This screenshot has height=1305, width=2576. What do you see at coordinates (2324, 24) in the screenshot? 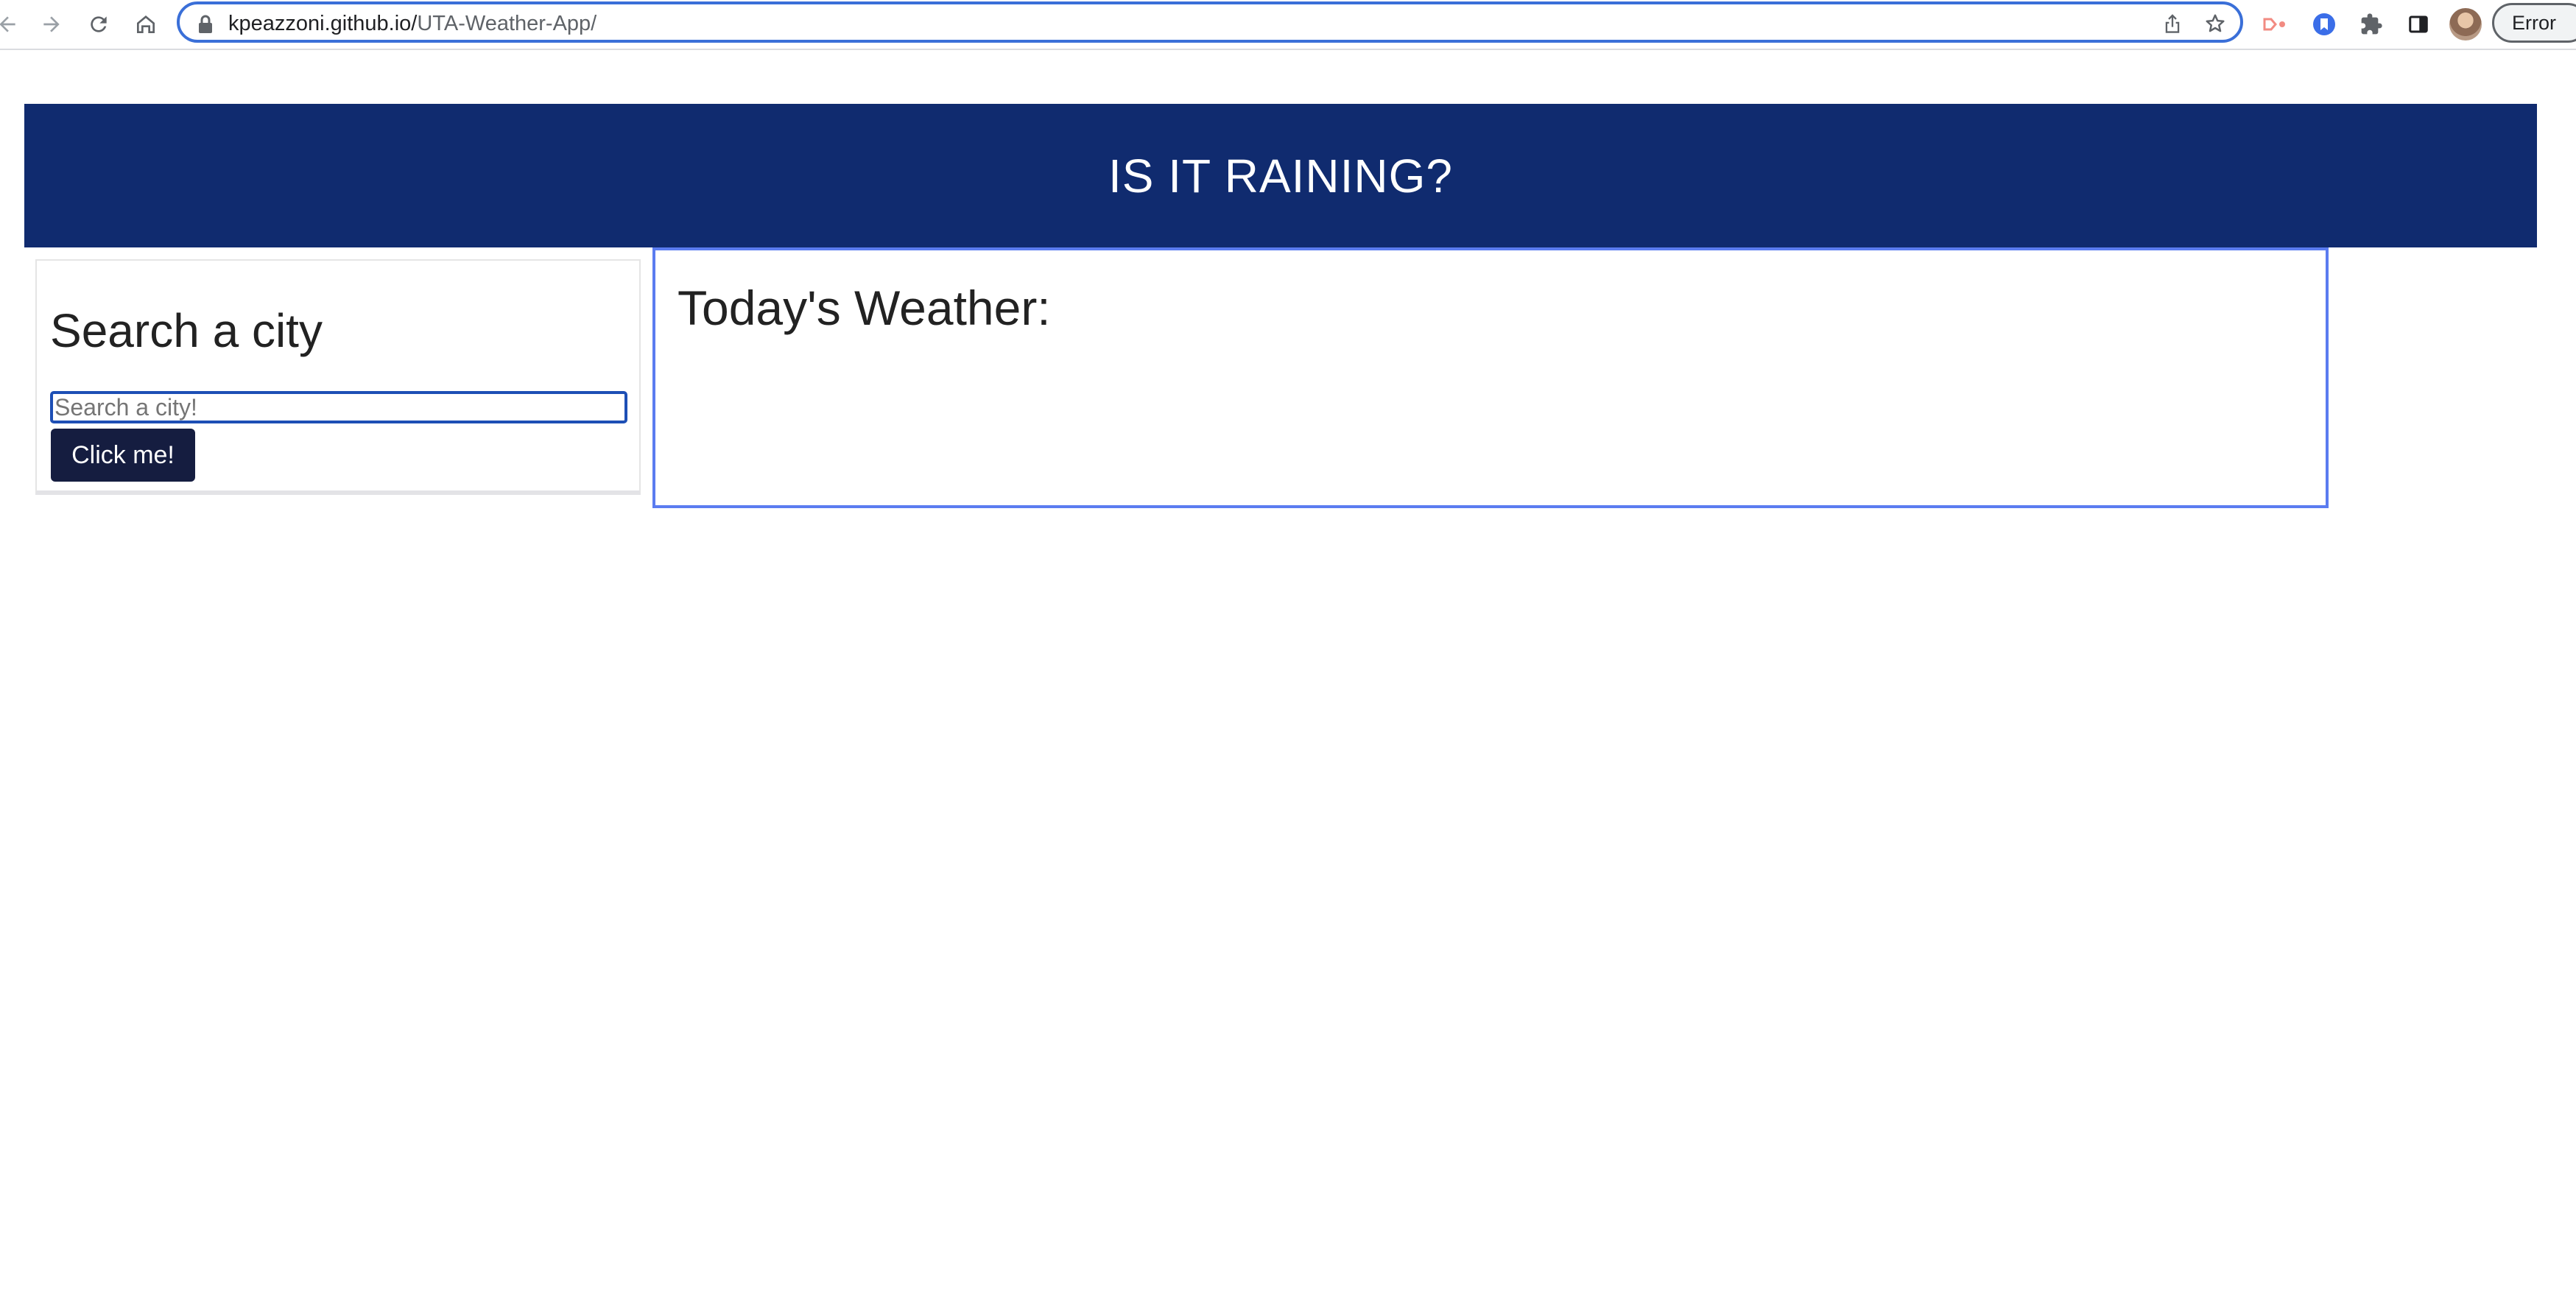
I see `tab-search-icon` at bounding box center [2324, 24].